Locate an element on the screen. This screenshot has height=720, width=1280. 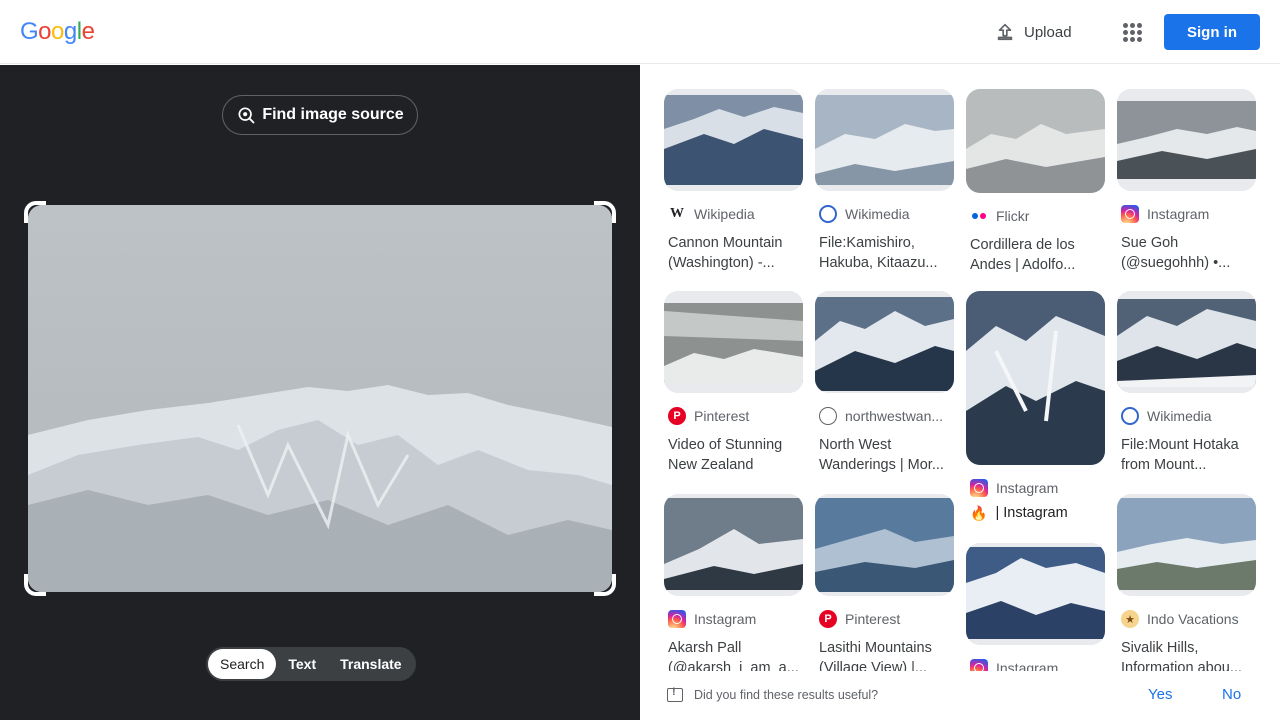
google-logo: Google is located at coordinates (57, 32).